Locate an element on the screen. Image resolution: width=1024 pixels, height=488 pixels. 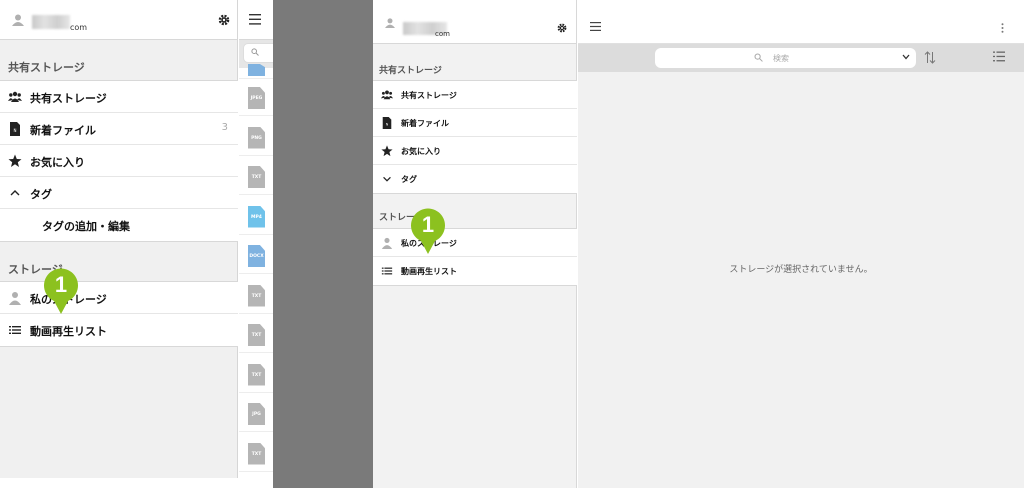
new-file-icon: N is located at coordinates (15, 129).